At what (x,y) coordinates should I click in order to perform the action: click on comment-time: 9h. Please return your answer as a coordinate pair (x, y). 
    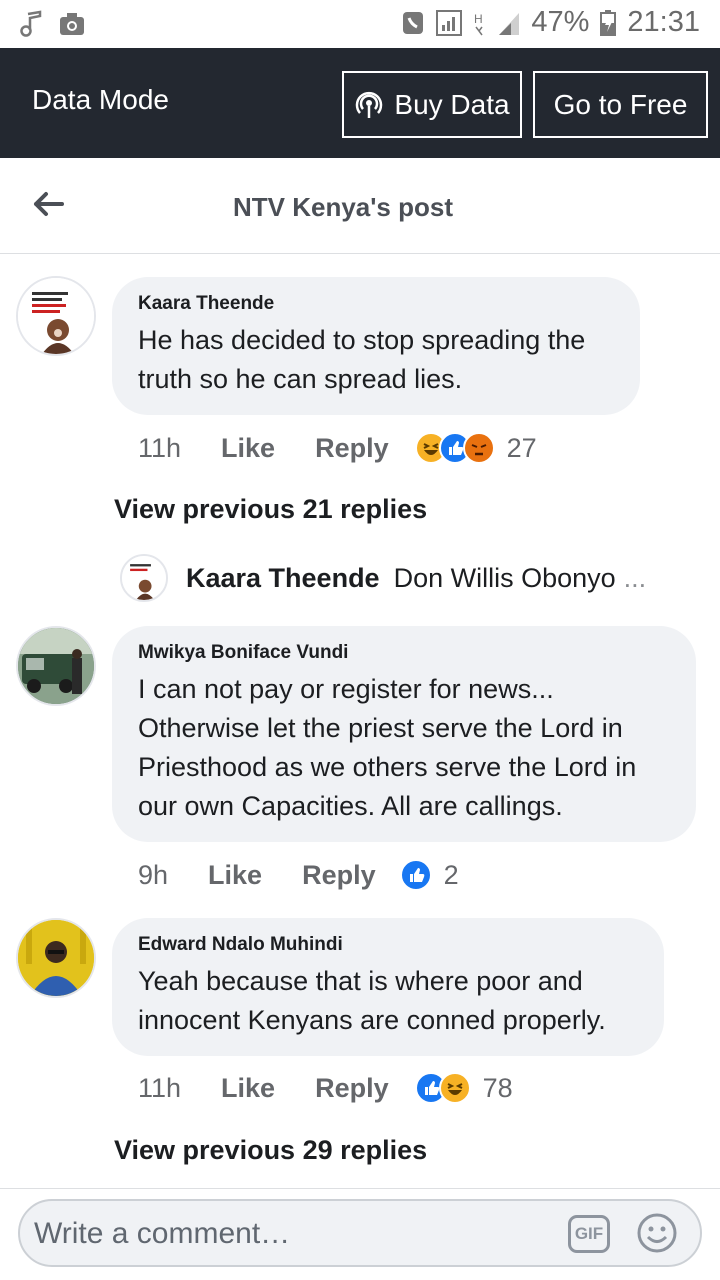
    Looking at the image, I should click on (153, 874).